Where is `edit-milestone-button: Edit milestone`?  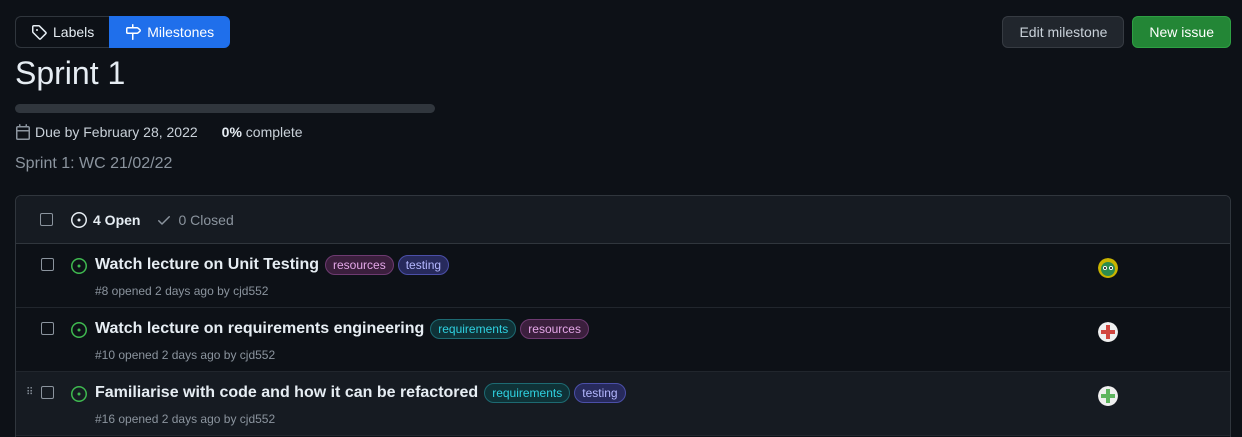
edit-milestone-button: Edit milestone is located at coordinates (1063, 32).